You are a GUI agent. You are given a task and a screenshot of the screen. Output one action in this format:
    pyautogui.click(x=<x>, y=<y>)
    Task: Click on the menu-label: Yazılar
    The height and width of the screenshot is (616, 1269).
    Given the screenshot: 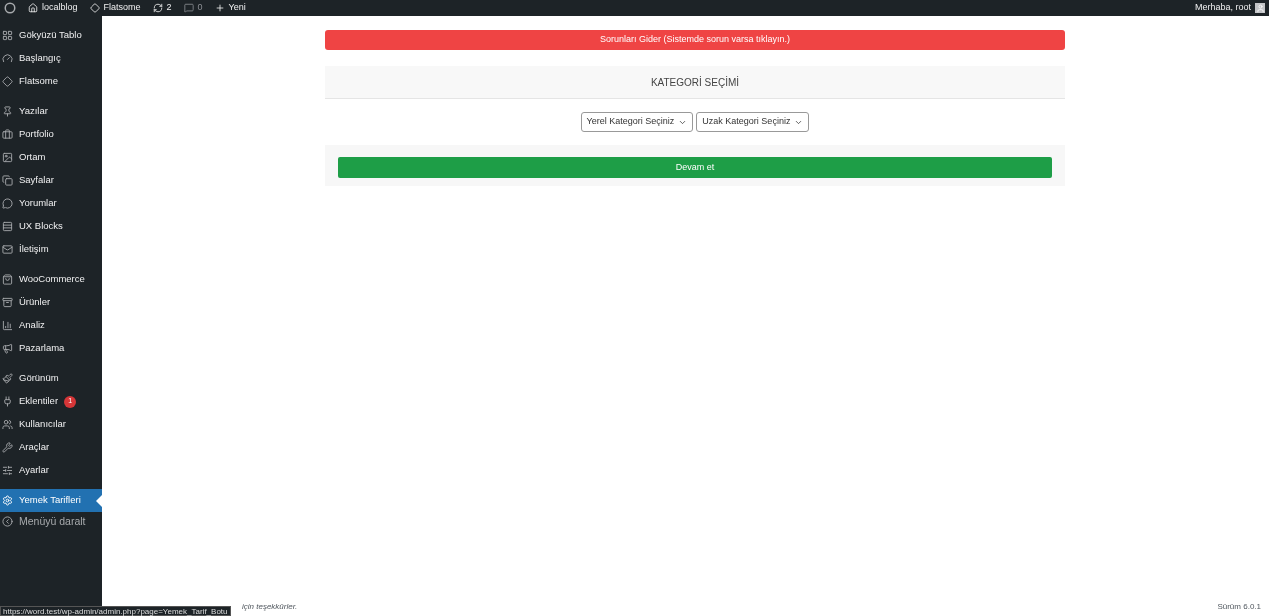 What is the action you would take?
    pyautogui.click(x=33, y=111)
    